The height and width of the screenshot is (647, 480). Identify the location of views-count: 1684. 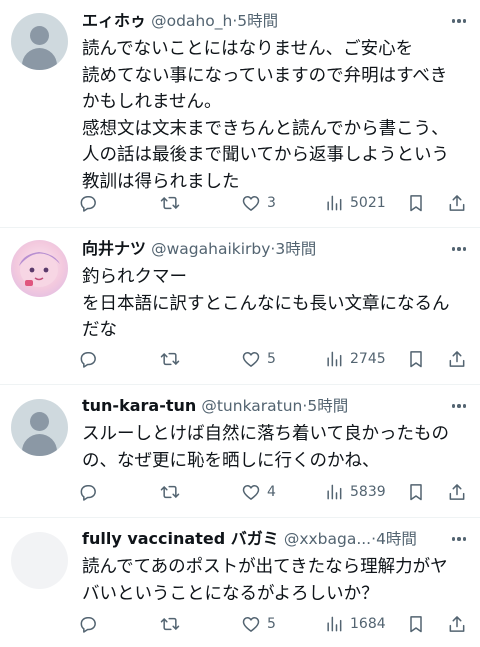
(368, 624).